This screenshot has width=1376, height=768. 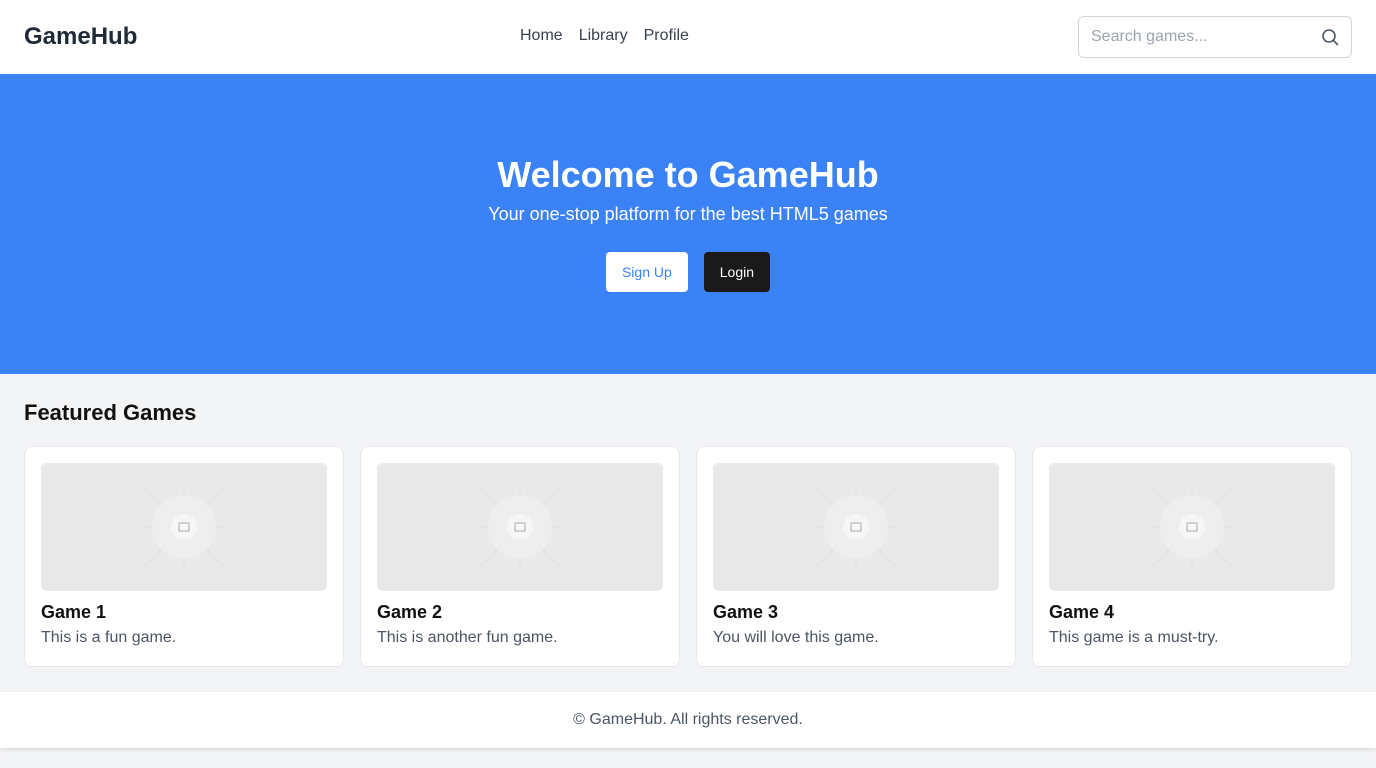 I want to click on nav-profile: Profile, so click(x=666, y=36).